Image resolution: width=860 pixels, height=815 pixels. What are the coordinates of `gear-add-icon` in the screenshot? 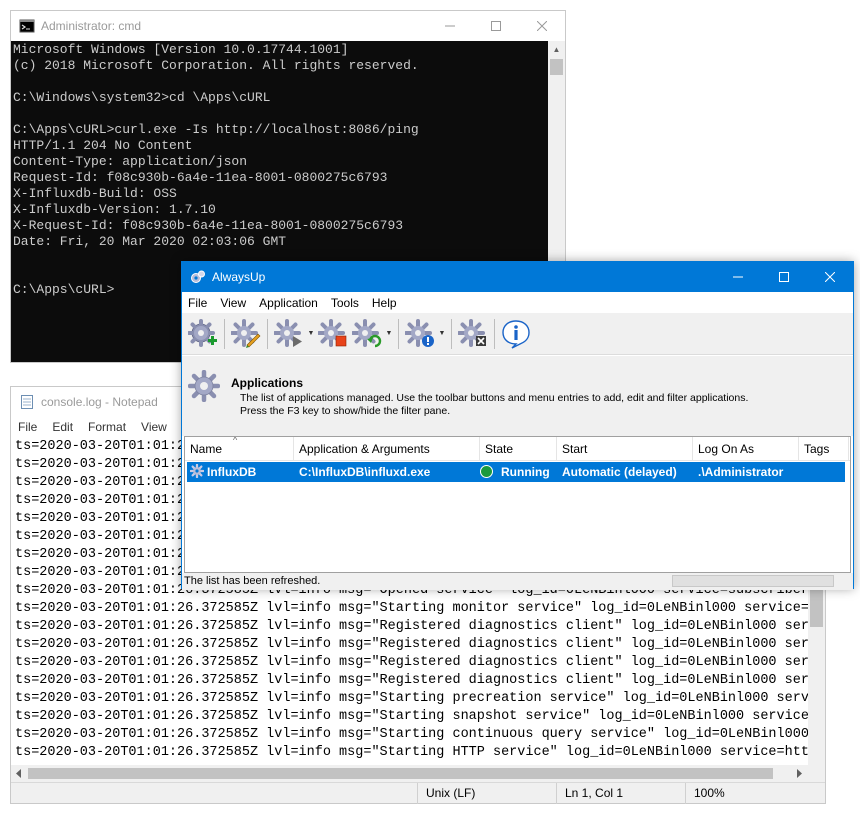 It's located at (202, 332).